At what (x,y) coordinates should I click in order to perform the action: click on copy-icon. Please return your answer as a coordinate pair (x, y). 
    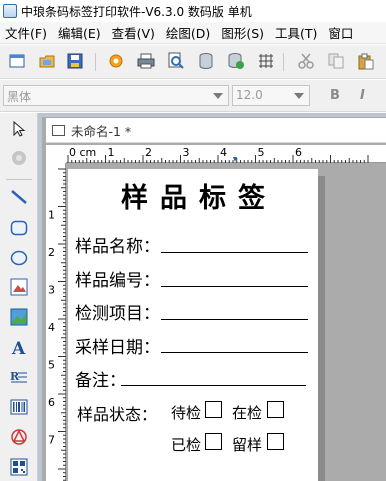
    Looking at the image, I should click on (336, 61).